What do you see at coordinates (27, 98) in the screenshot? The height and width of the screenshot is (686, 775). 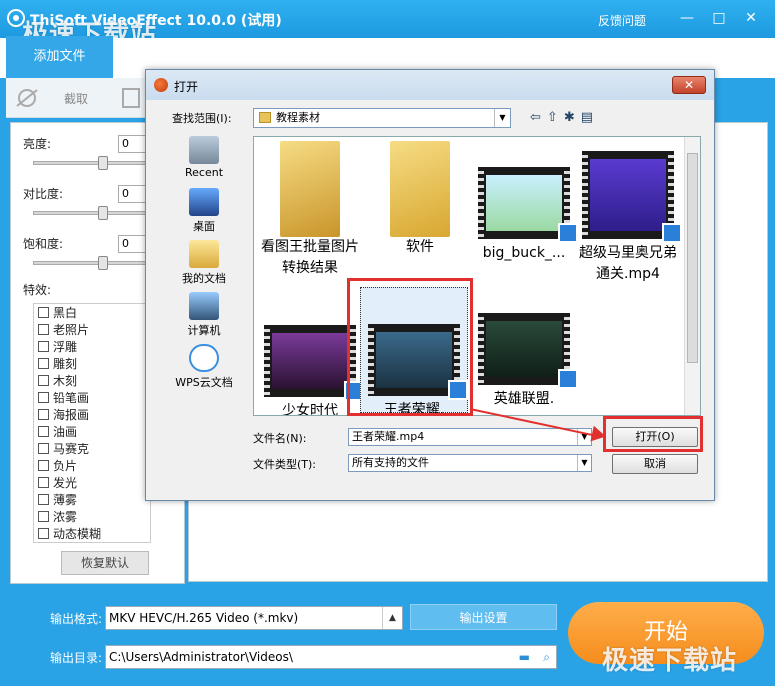 I see `effect-icon` at bounding box center [27, 98].